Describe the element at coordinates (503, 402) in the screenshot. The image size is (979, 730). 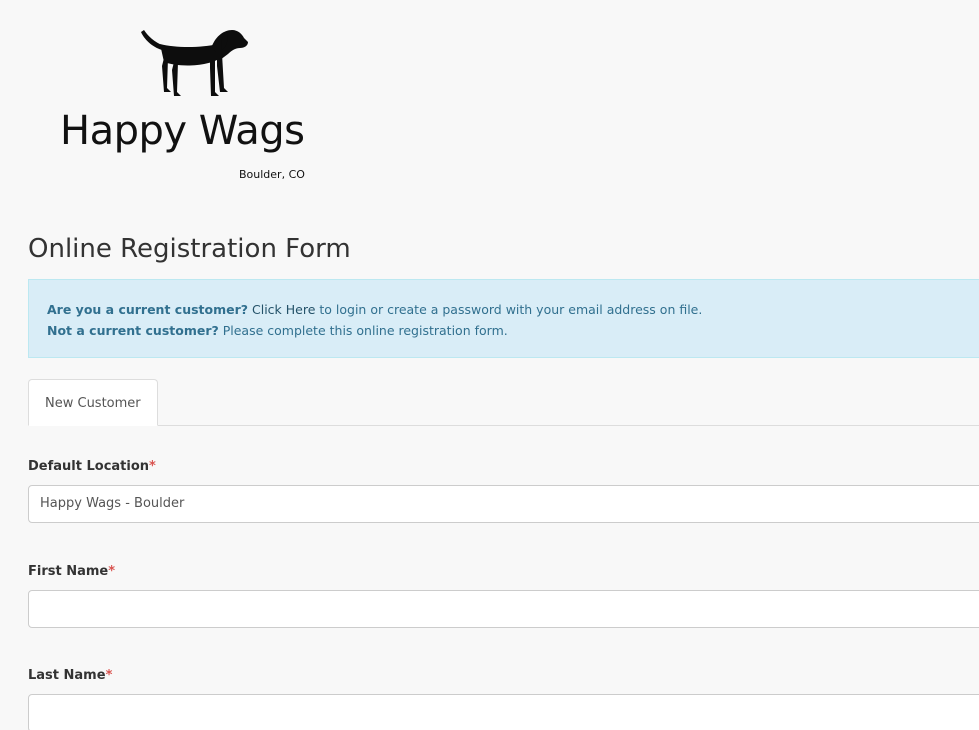
I see `customer-tabs: New Customer` at that location.